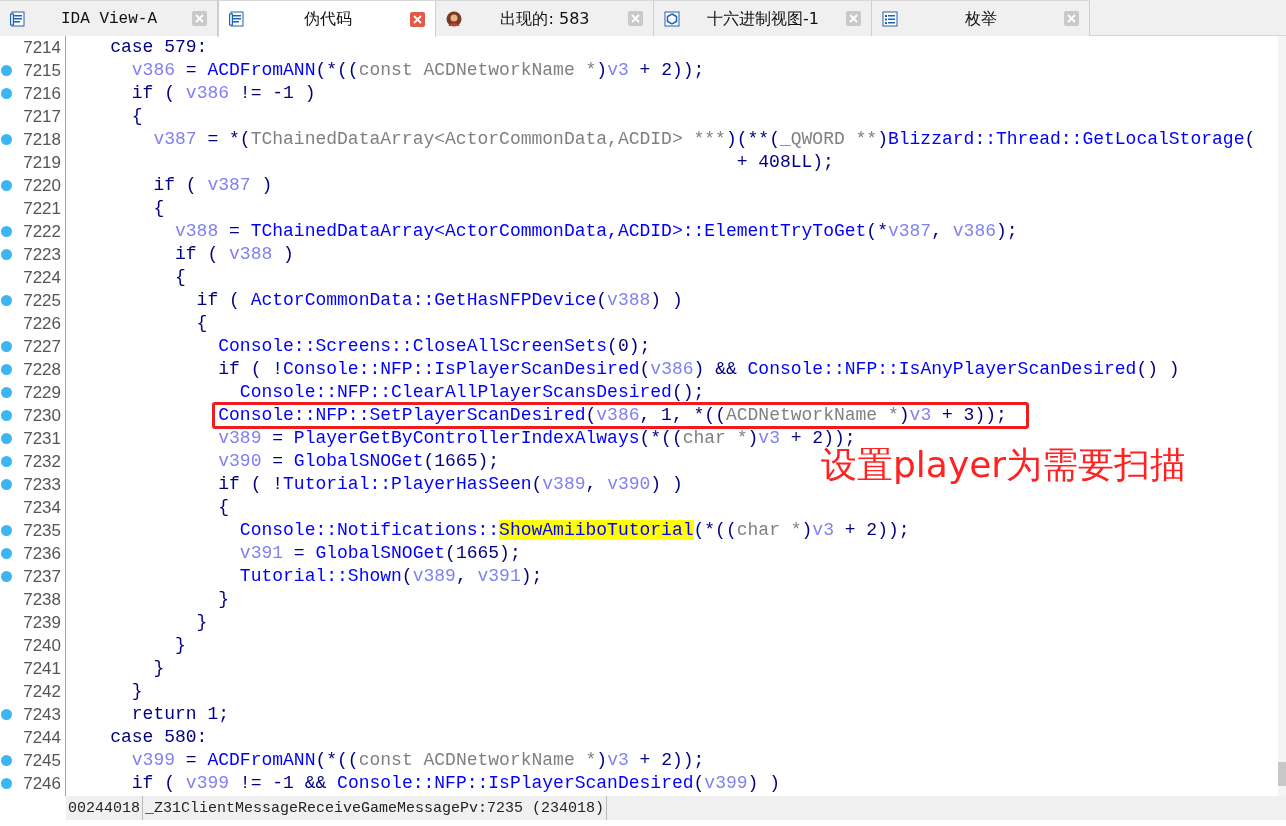 The height and width of the screenshot is (826, 1286). What do you see at coordinates (42, 668) in the screenshot?
I see `line-number: 7241` at bounding box center [42, 668].